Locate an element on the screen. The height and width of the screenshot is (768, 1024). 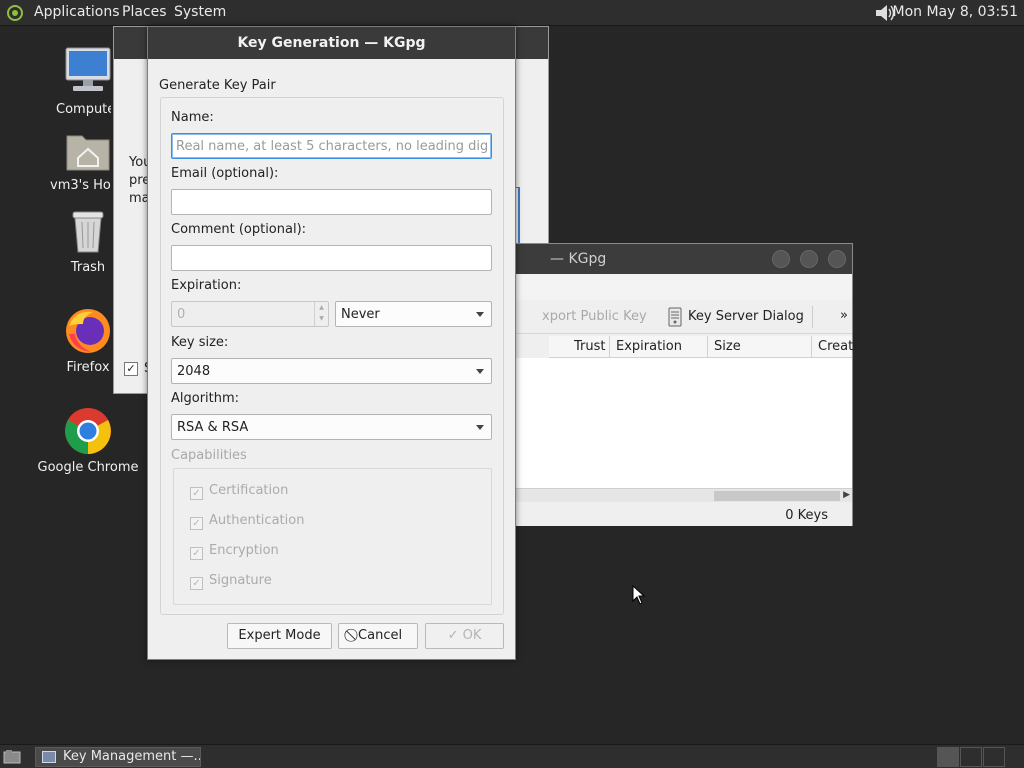
column-creation: Creati is located at coordinates (834, 347).